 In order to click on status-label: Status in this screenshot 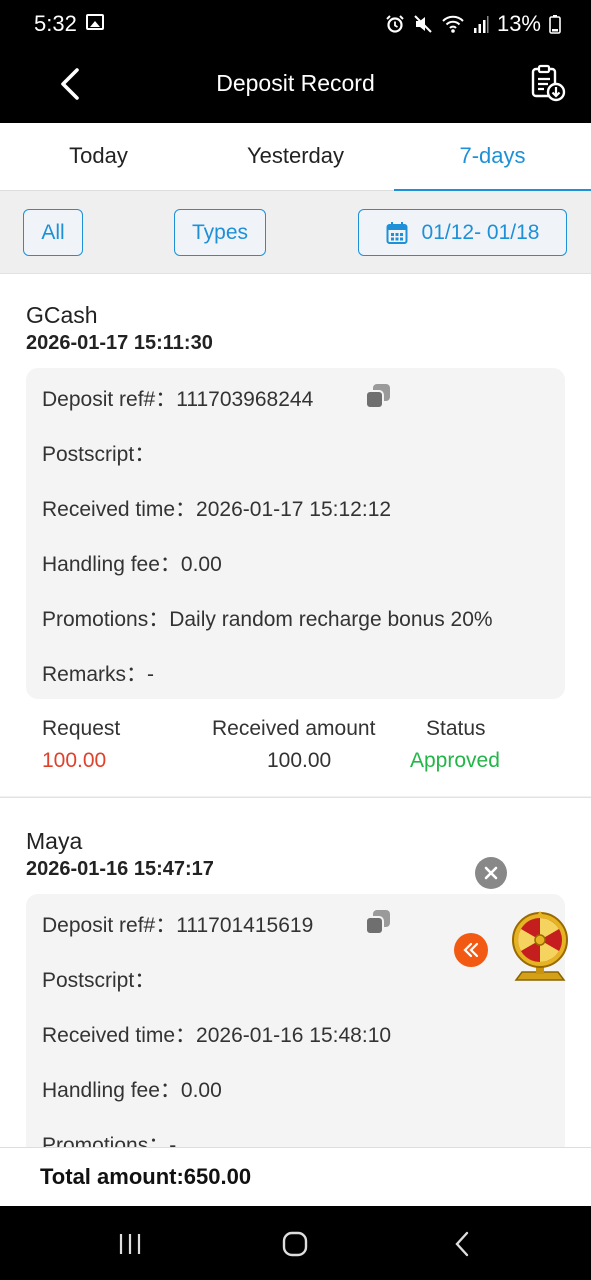, I will do `click(456, 728)`.